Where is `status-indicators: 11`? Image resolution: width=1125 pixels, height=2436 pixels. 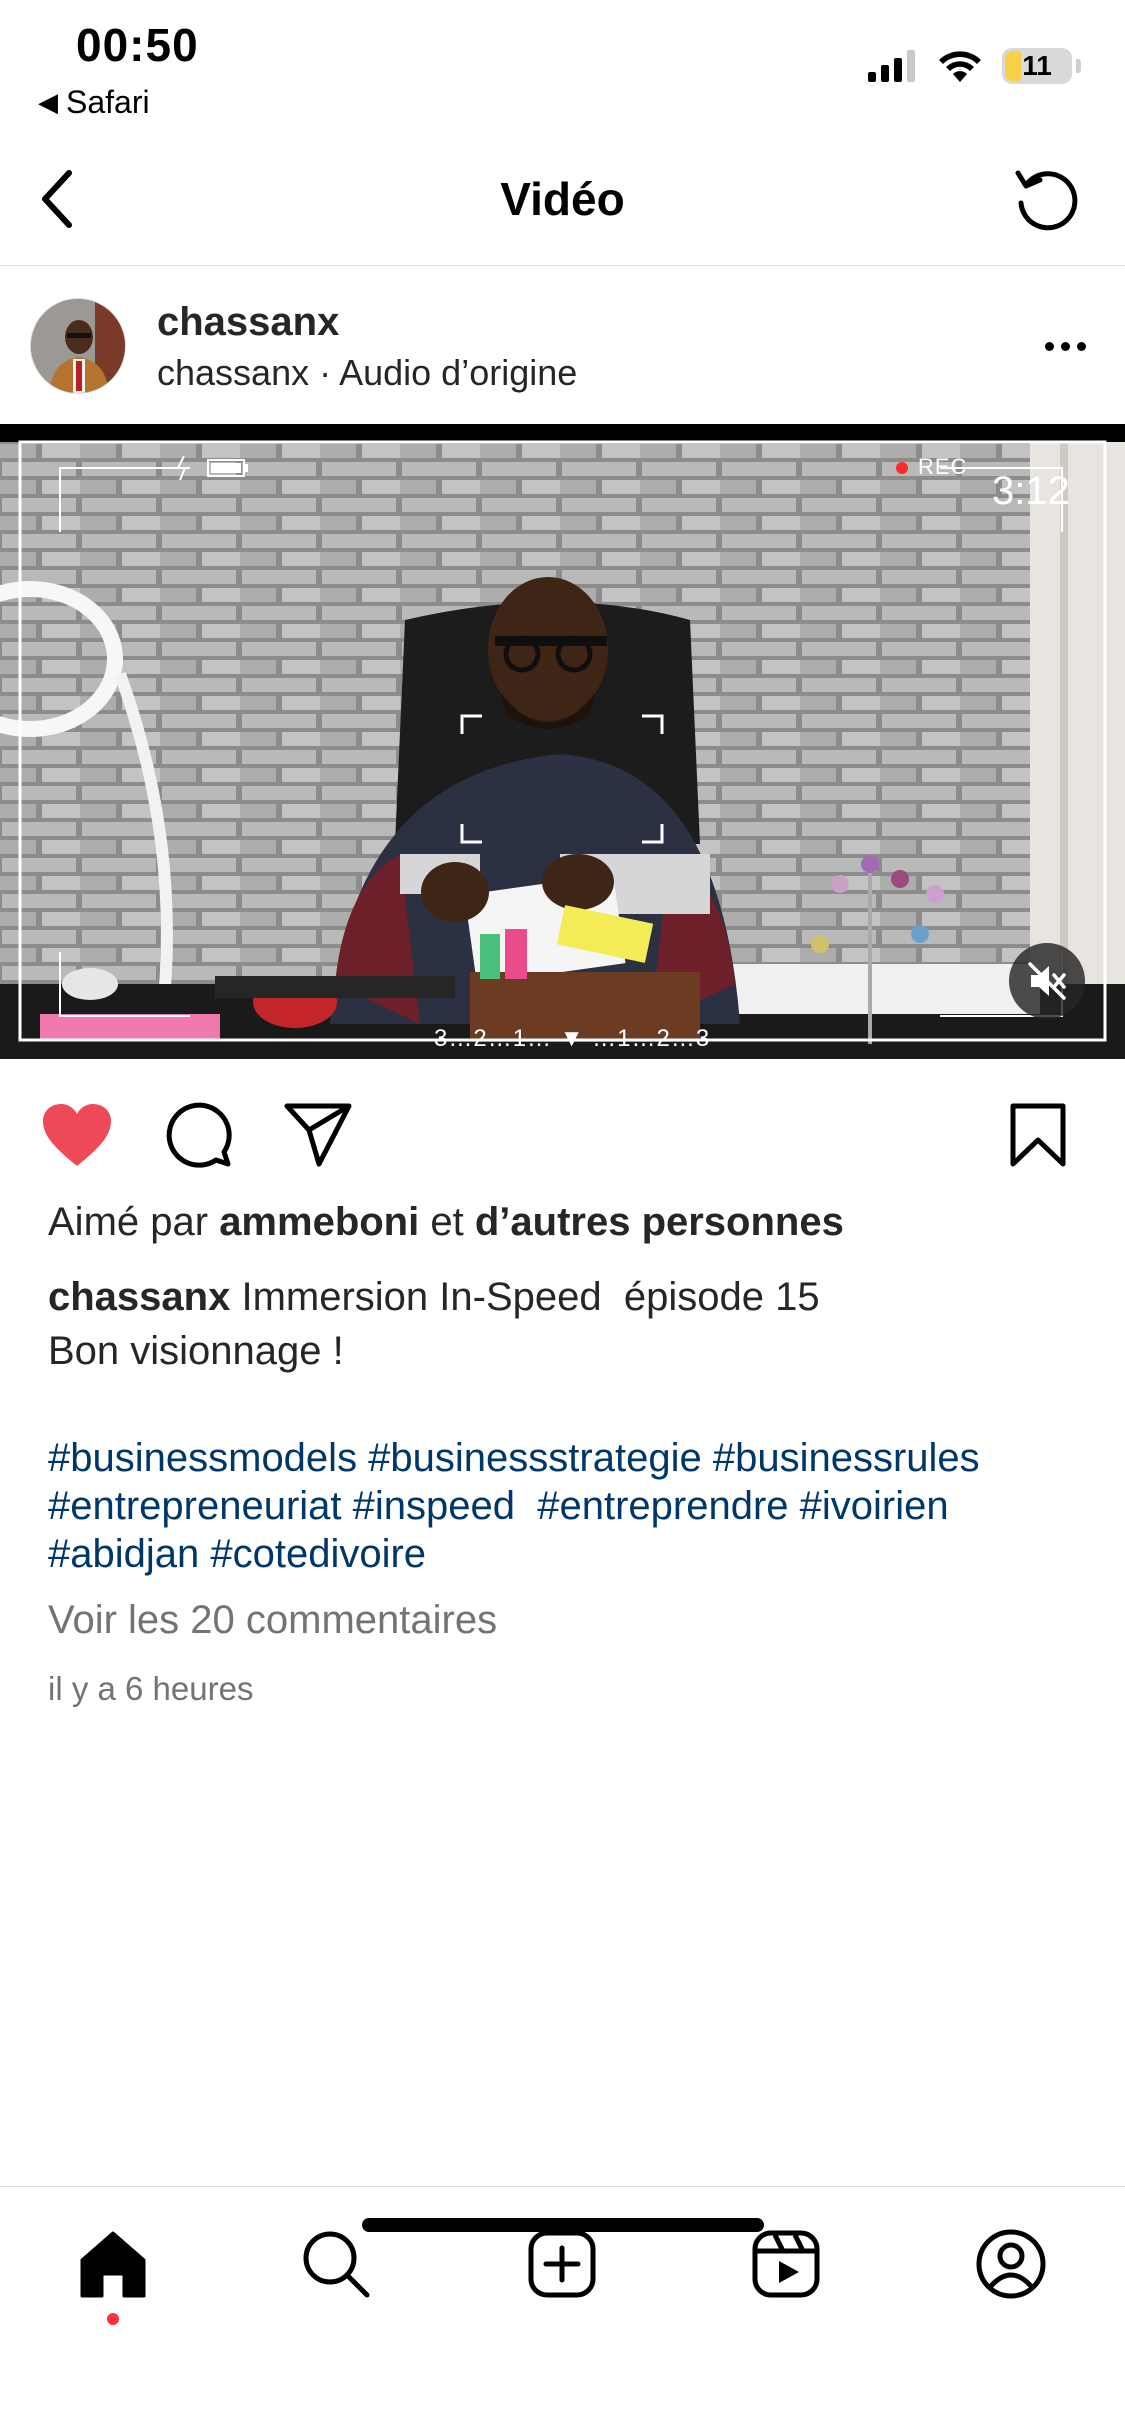 status-indicators: 11 is located at coordinates (974, 66).